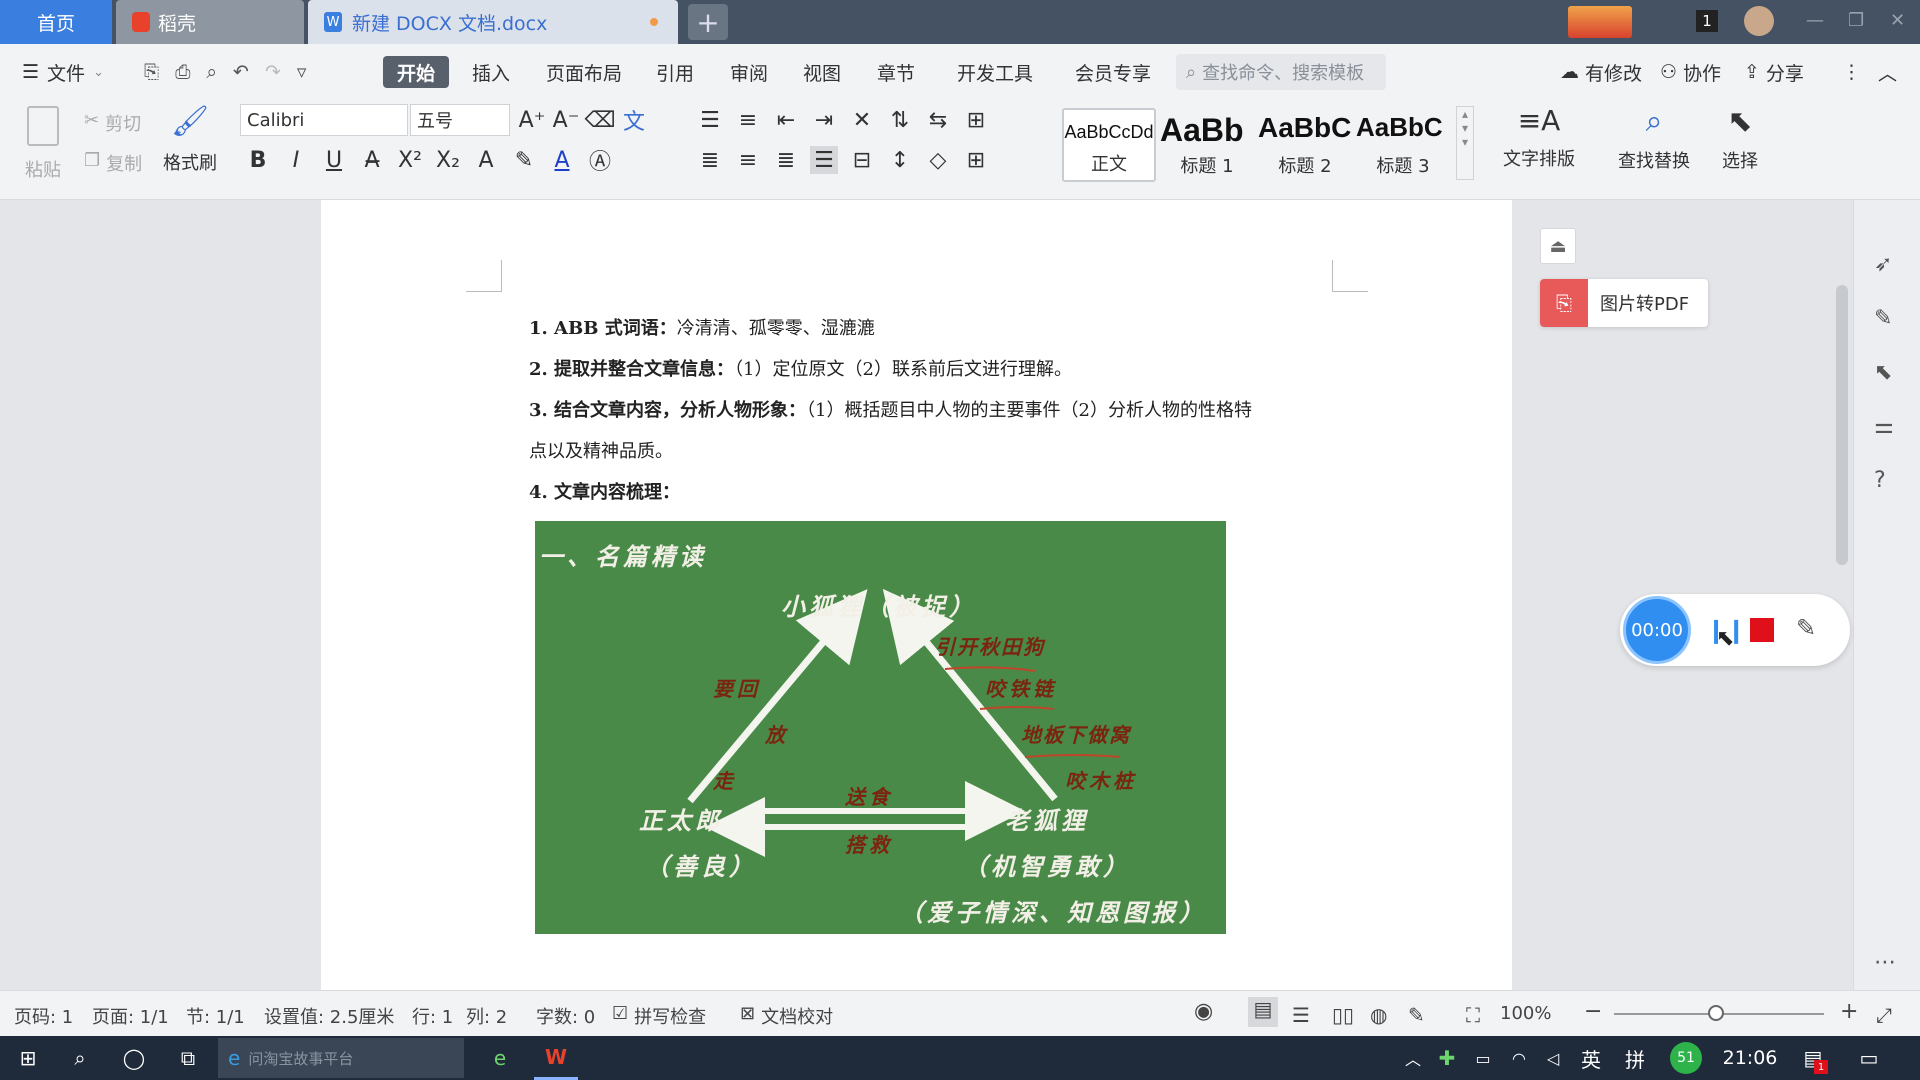 This screenshot has width=1920, height=1080. I want to click on zoom-level: 100%, so click(1525, 1013).